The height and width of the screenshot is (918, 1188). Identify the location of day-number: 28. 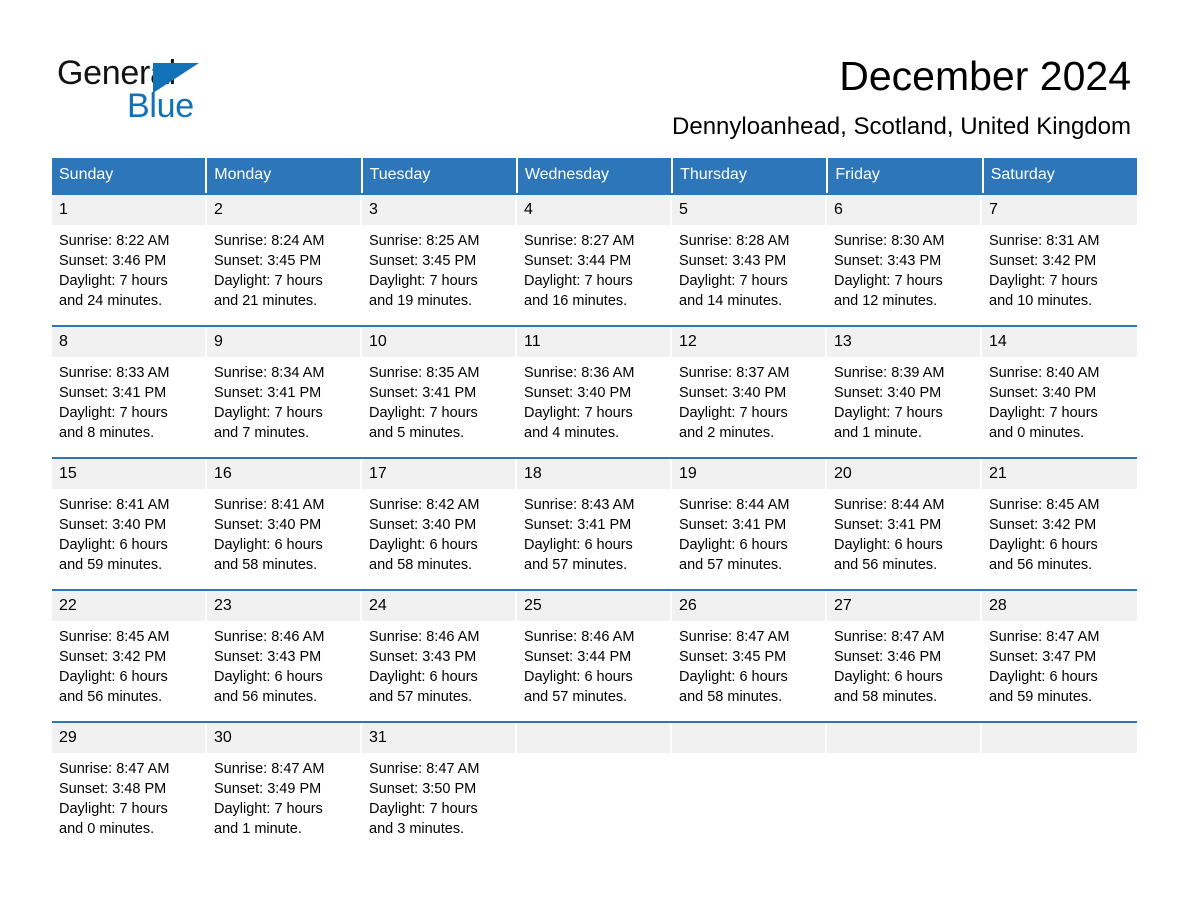
(1059, 606).